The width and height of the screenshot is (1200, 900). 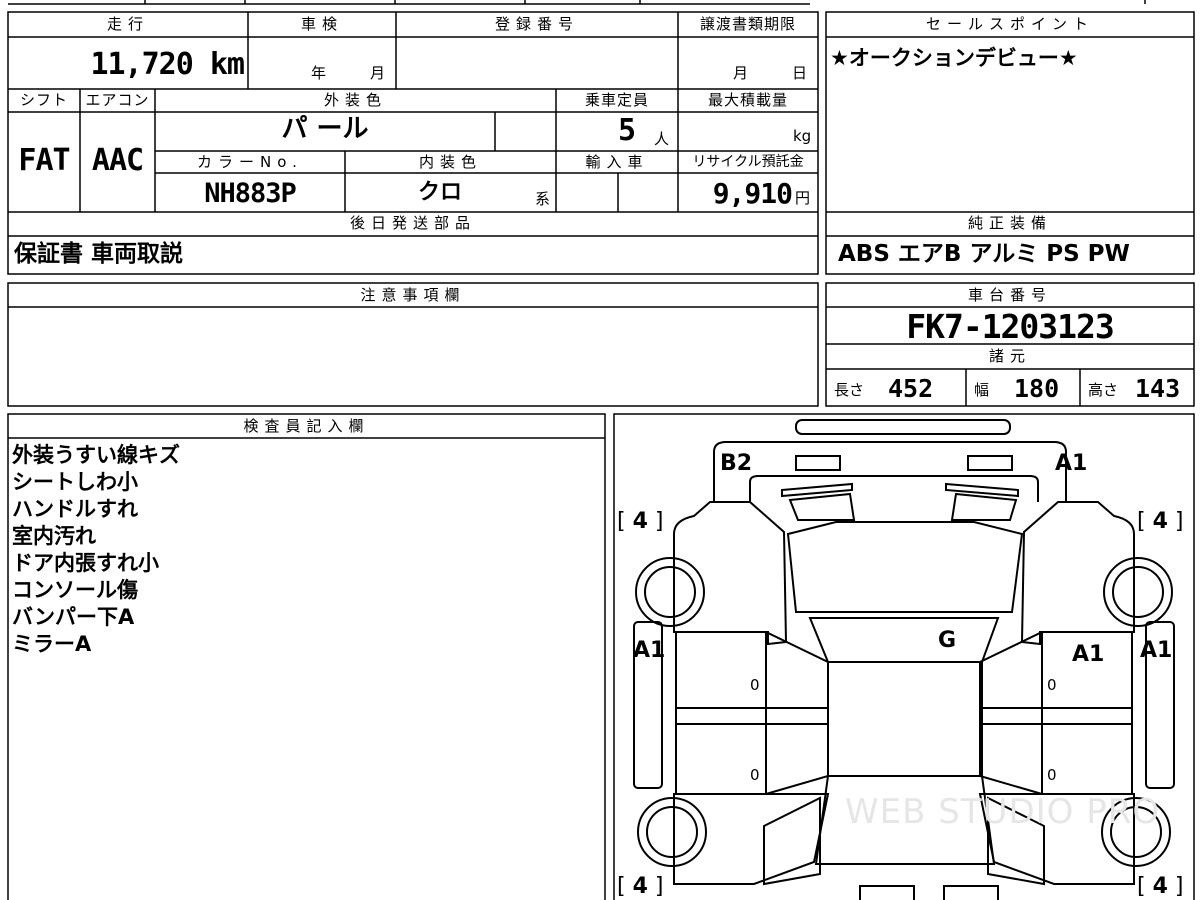 I want to click on mark-rear-left: B2, so click(x=736, y=463).